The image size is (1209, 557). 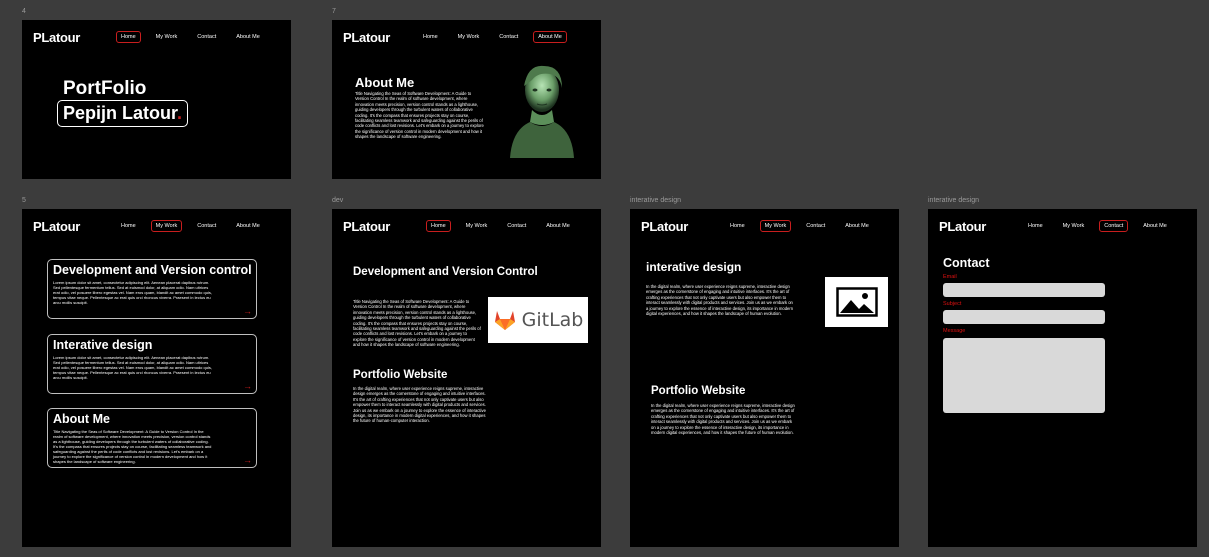 What do you see at coordinates (1024, 375) in the screenshot?
I see `message-field` at bounding box center [1024, 375].